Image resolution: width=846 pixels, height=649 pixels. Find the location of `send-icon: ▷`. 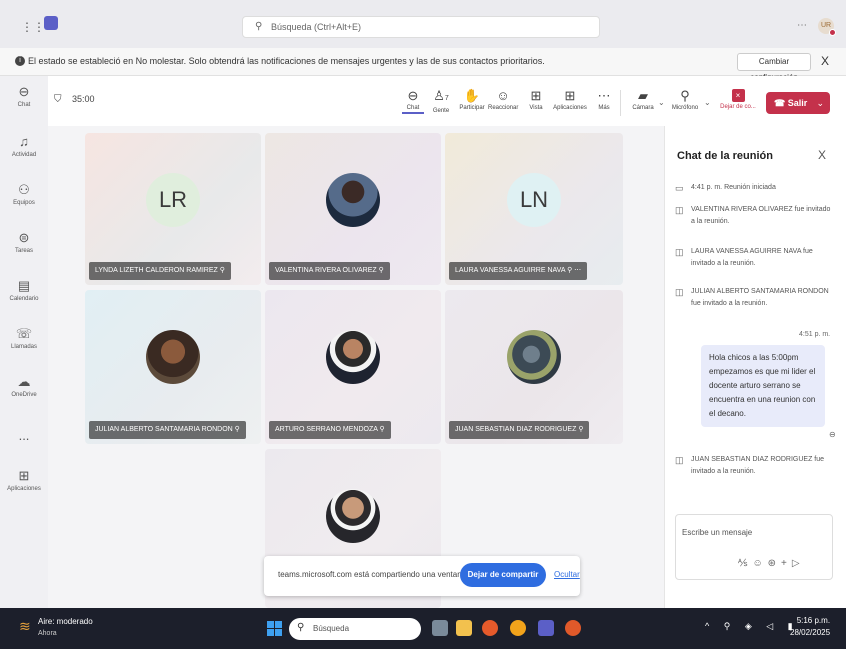

send-icon: ▷ is located at coordinates (798, 563).